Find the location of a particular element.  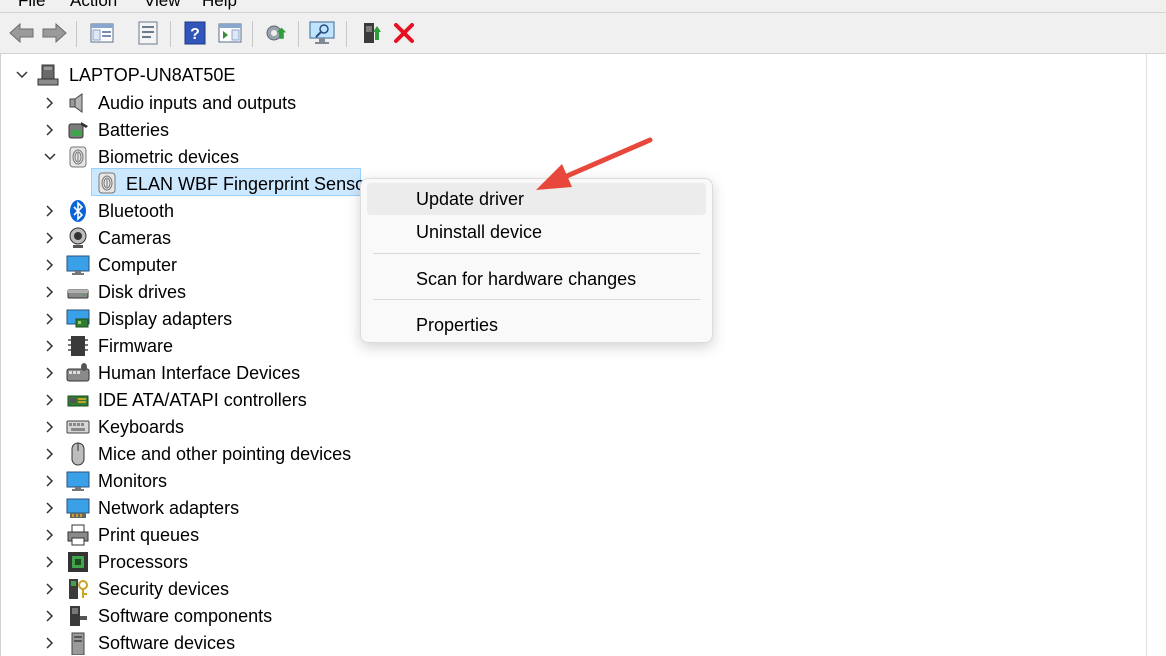

camera-icon is located at coordinates (78, 238).